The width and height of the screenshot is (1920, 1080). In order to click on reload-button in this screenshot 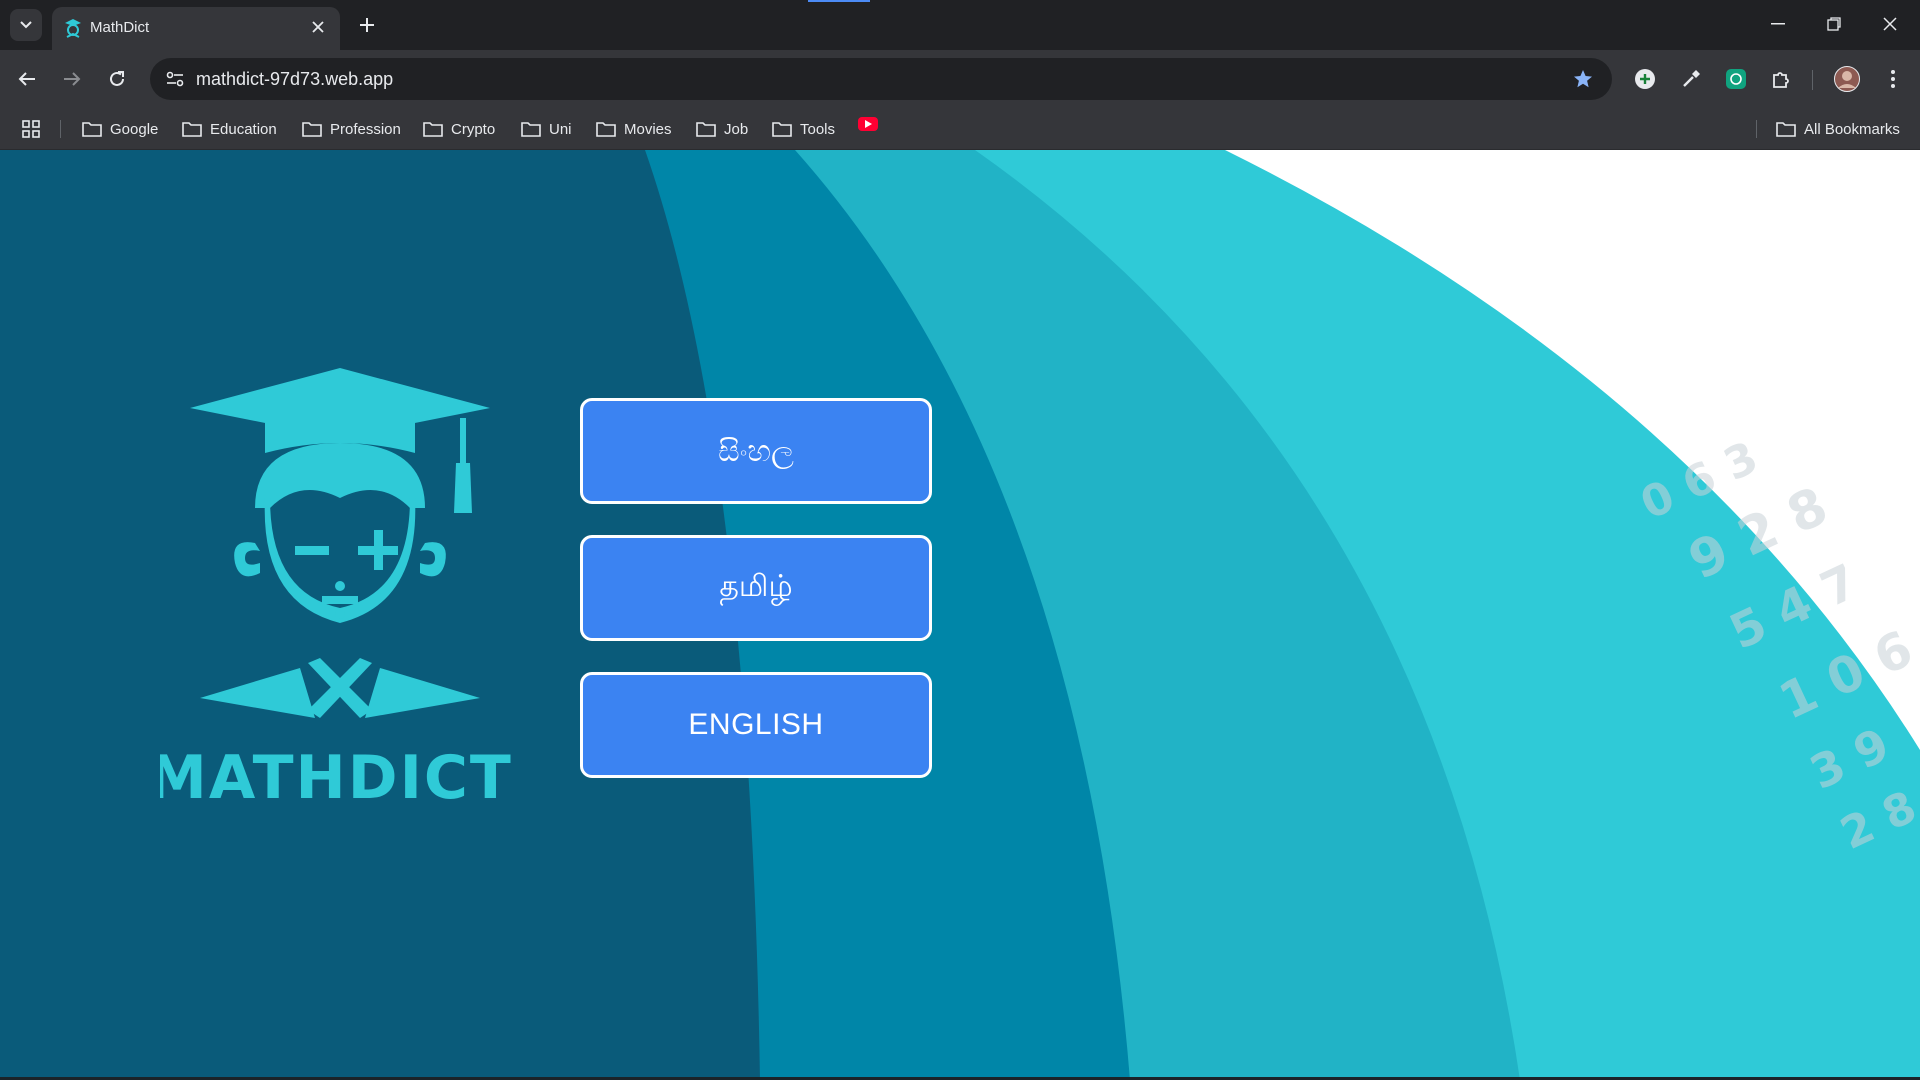, I will do `click(117, 79)`.